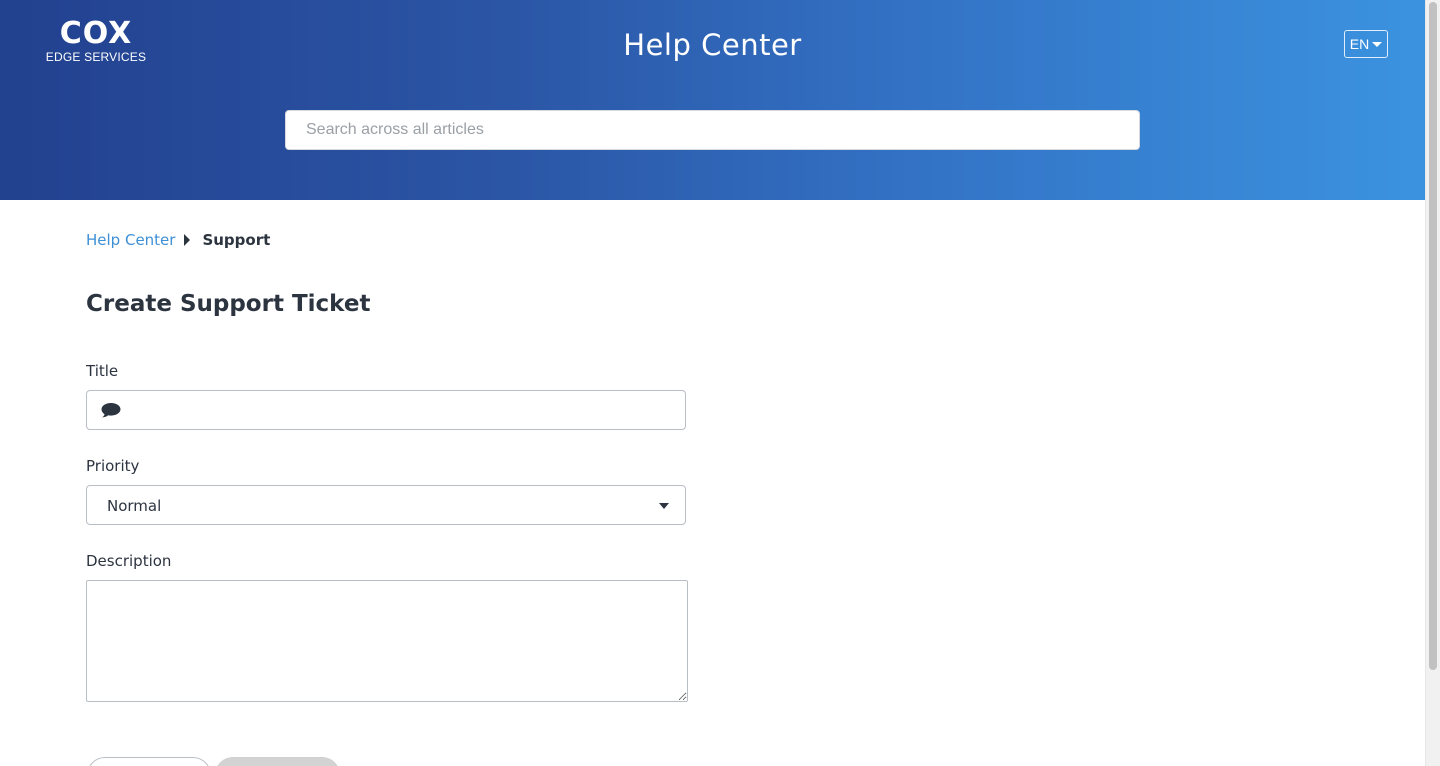  What do you see at coordinates (228, 304) in the screenshot?
I see `form-heading: Create Support Ticket` at bounding box center [228, 304].